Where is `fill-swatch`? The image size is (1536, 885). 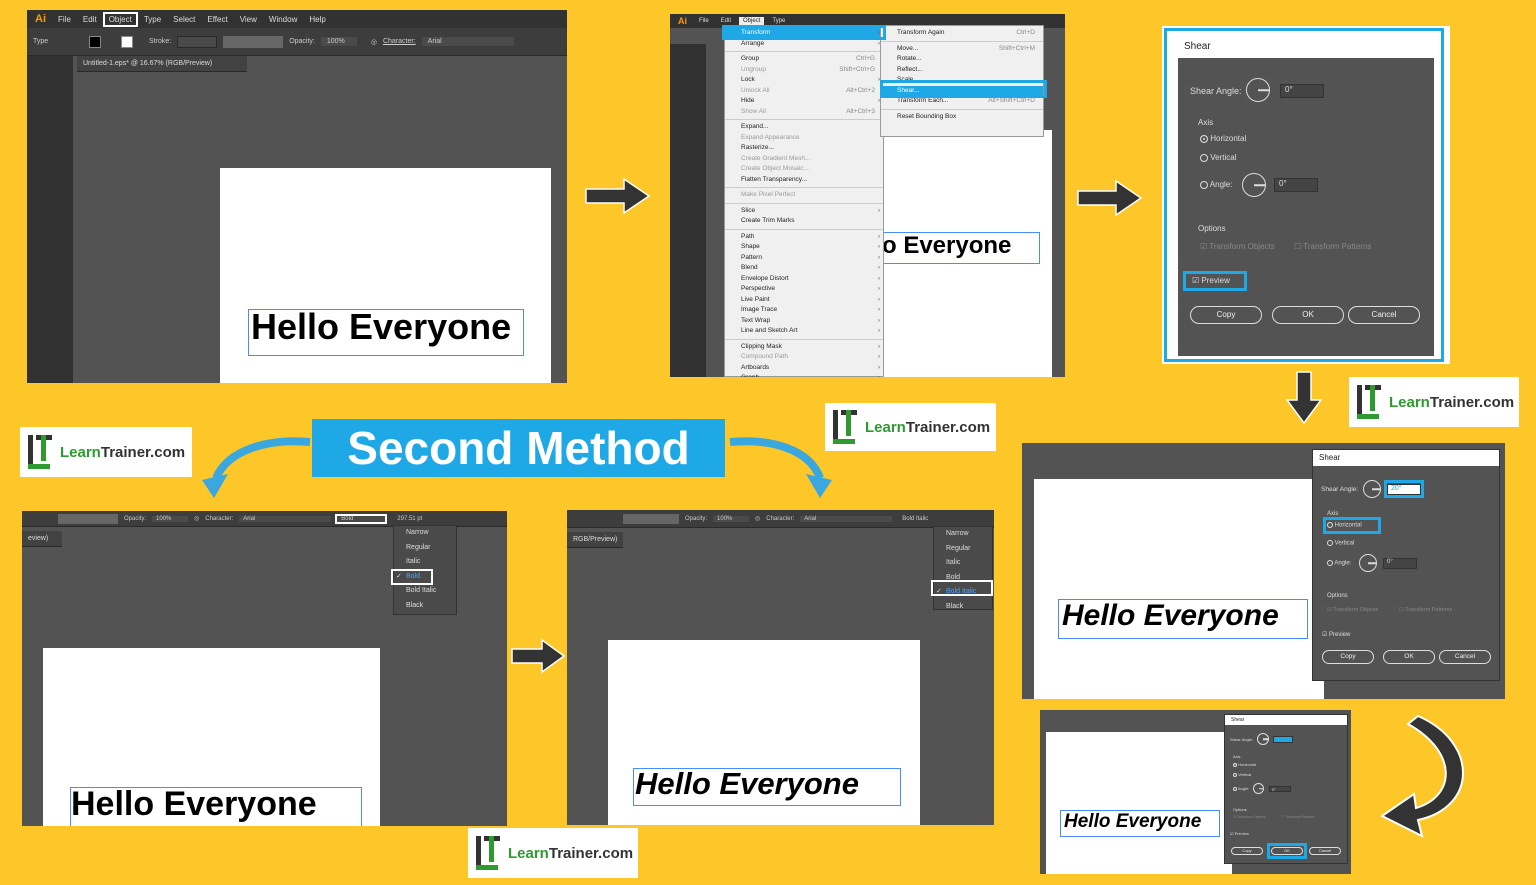
fill-swatch is located at coordinates (95, 41).